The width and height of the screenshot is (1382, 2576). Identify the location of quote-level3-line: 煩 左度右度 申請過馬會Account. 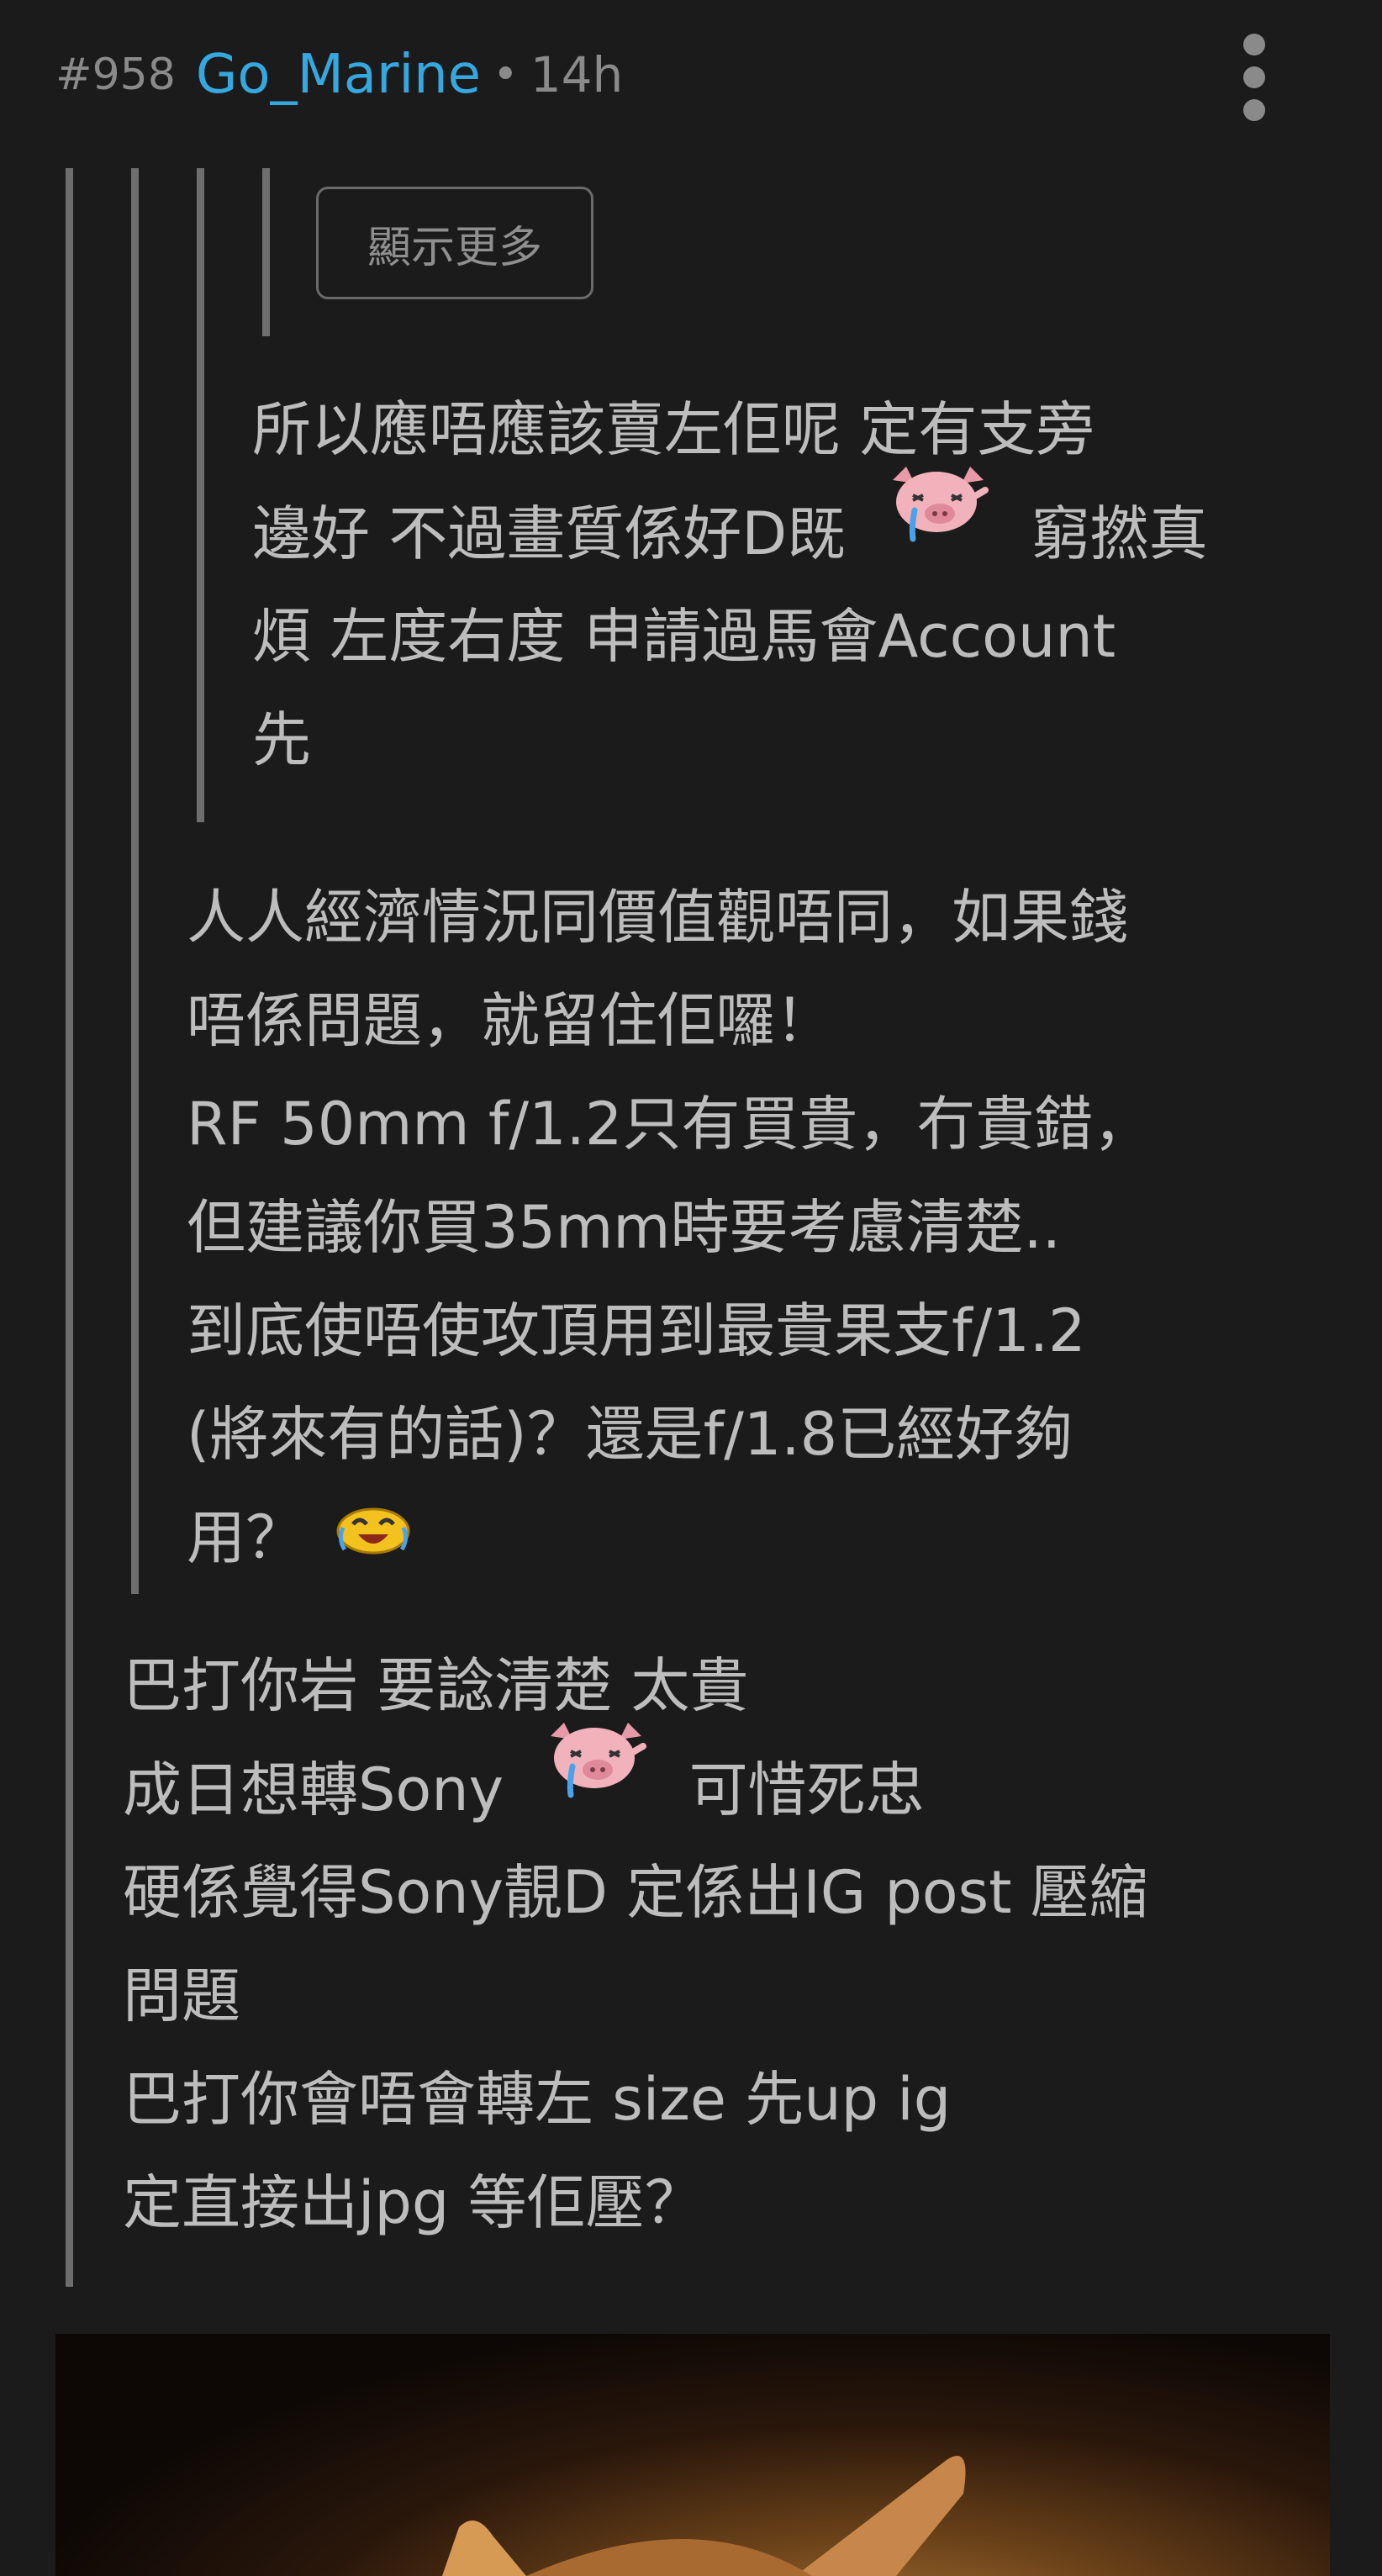
(684, 637).